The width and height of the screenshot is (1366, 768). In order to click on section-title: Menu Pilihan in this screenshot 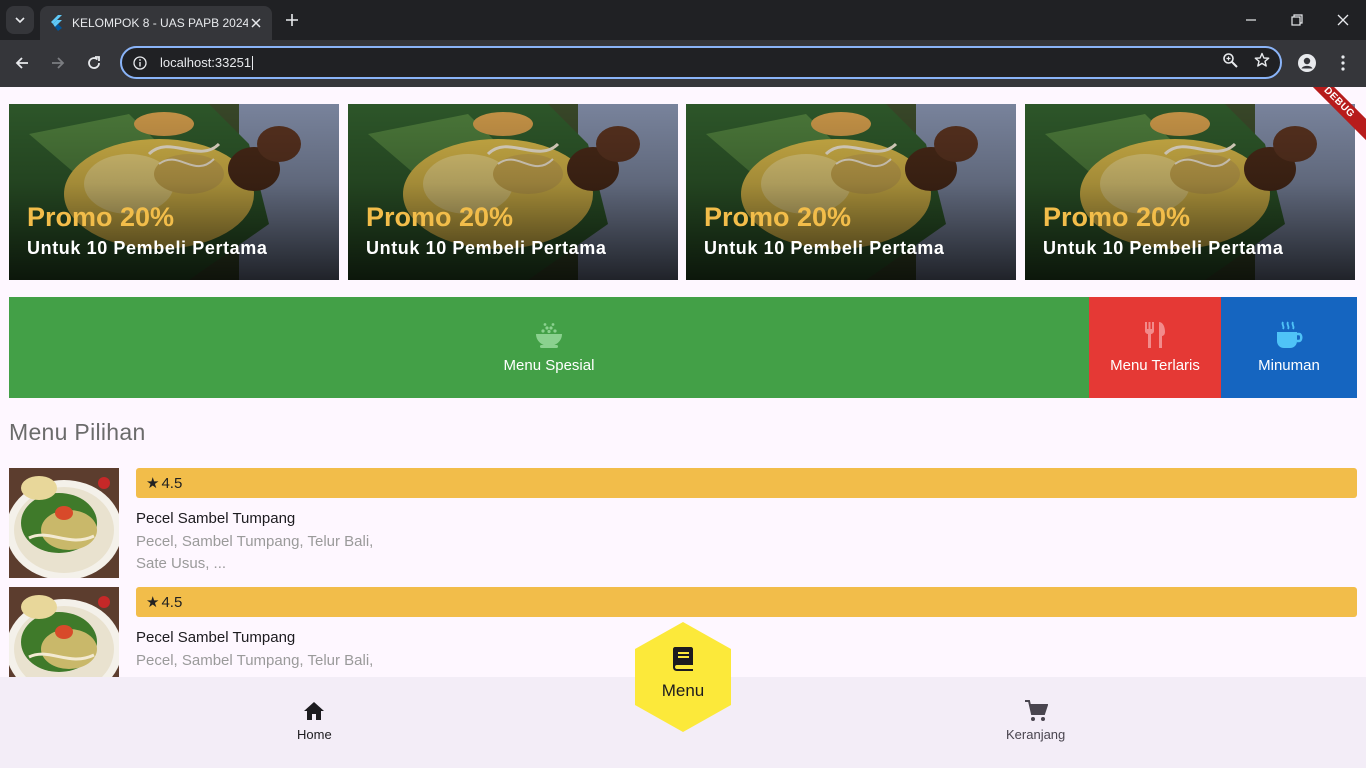, I will do `click(77, 432)`.